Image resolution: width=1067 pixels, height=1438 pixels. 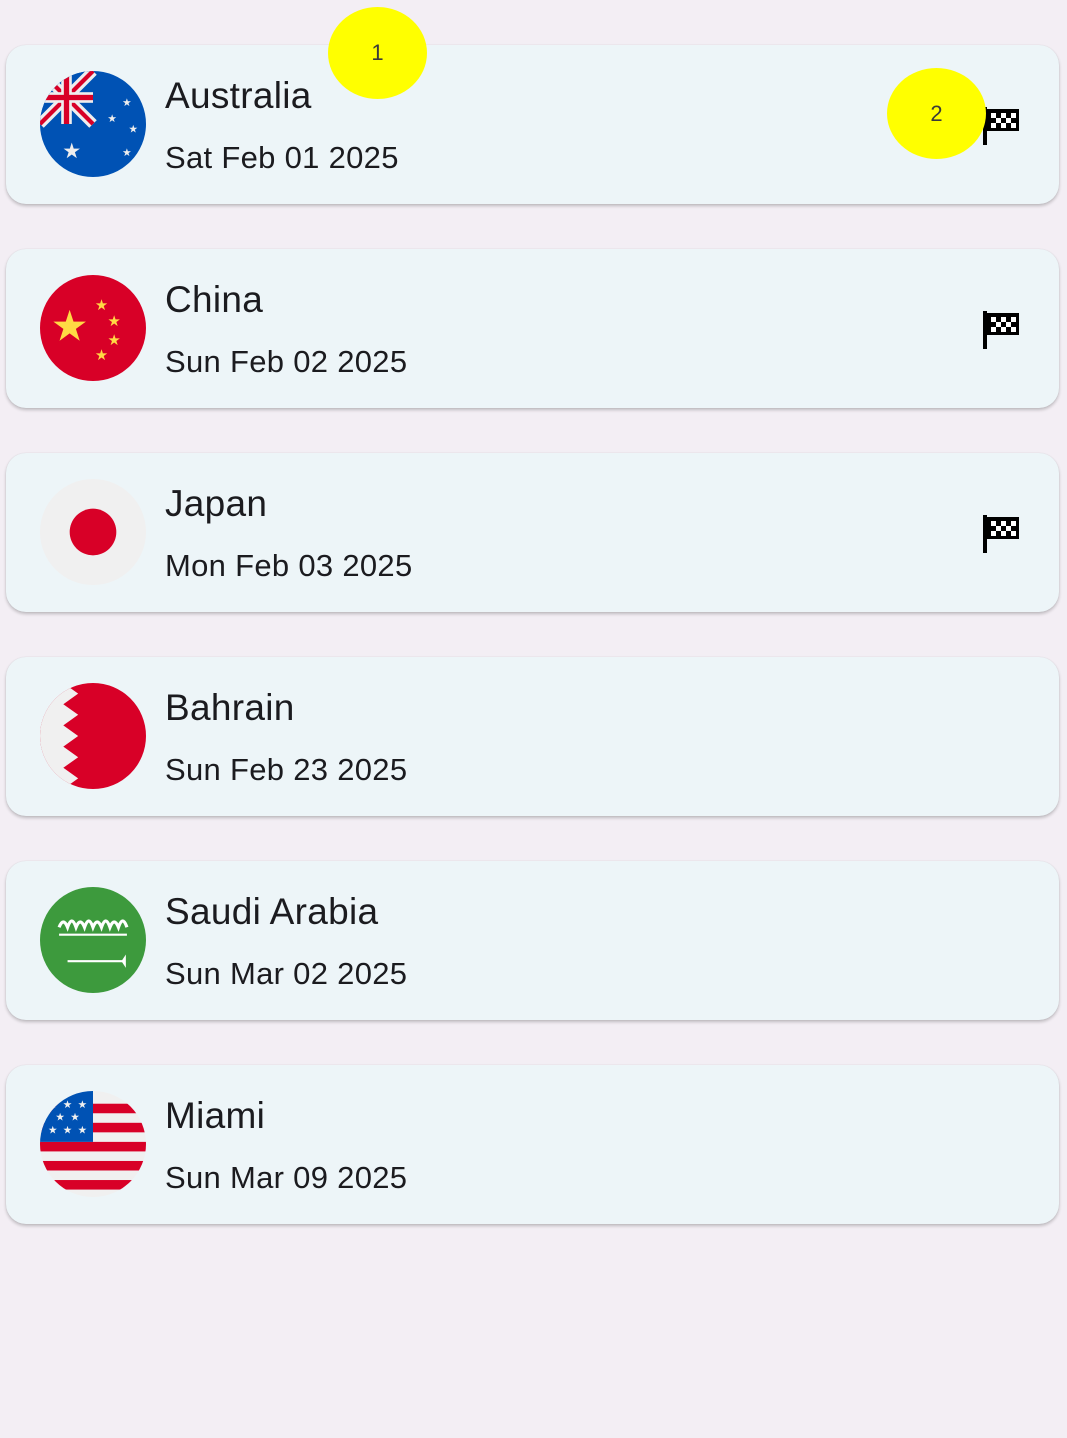 What do you see at coordinates (215, 1115) in the screenshot?
I see `race-title: Miami` at bounding box center [215, 1115].